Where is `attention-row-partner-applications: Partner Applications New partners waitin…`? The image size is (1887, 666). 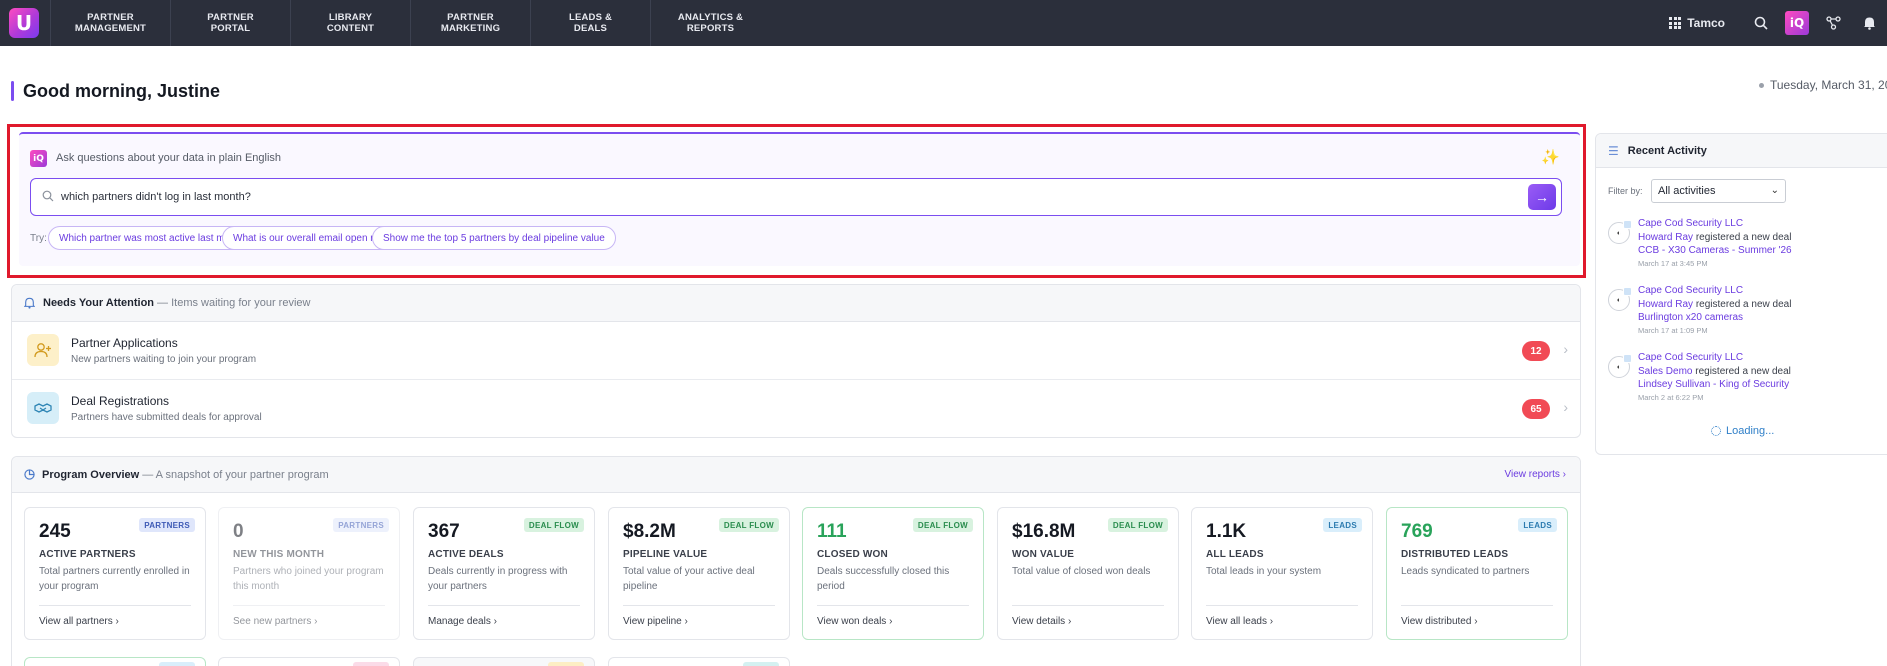 attention-row-partner-applications: Partner Applications New partners waitin… is located at coordinates (796, 351).